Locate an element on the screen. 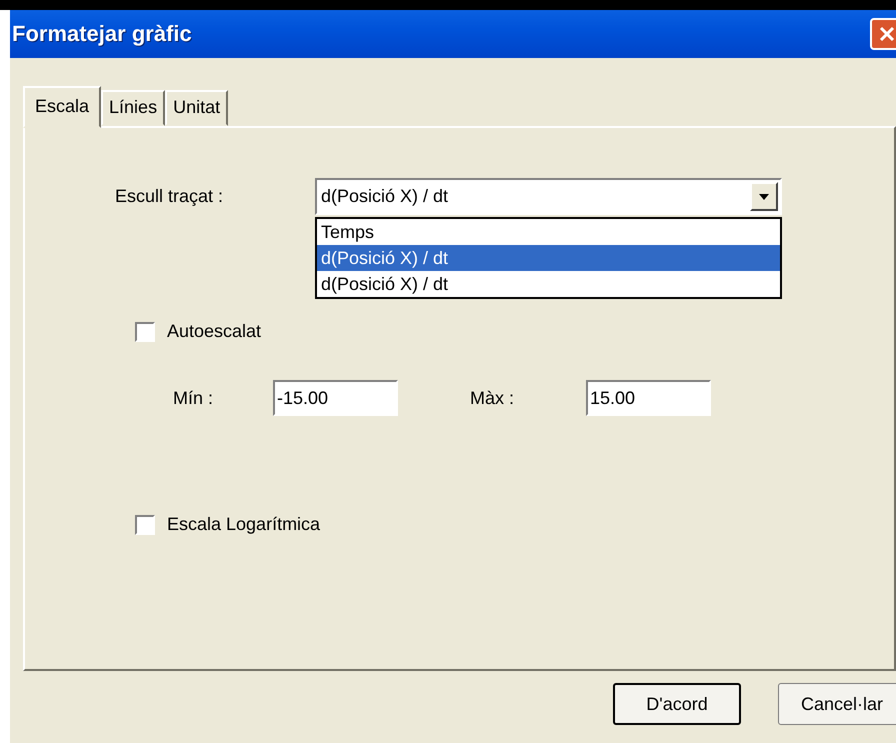  dropdown-button is located at coordinates (764, 196).